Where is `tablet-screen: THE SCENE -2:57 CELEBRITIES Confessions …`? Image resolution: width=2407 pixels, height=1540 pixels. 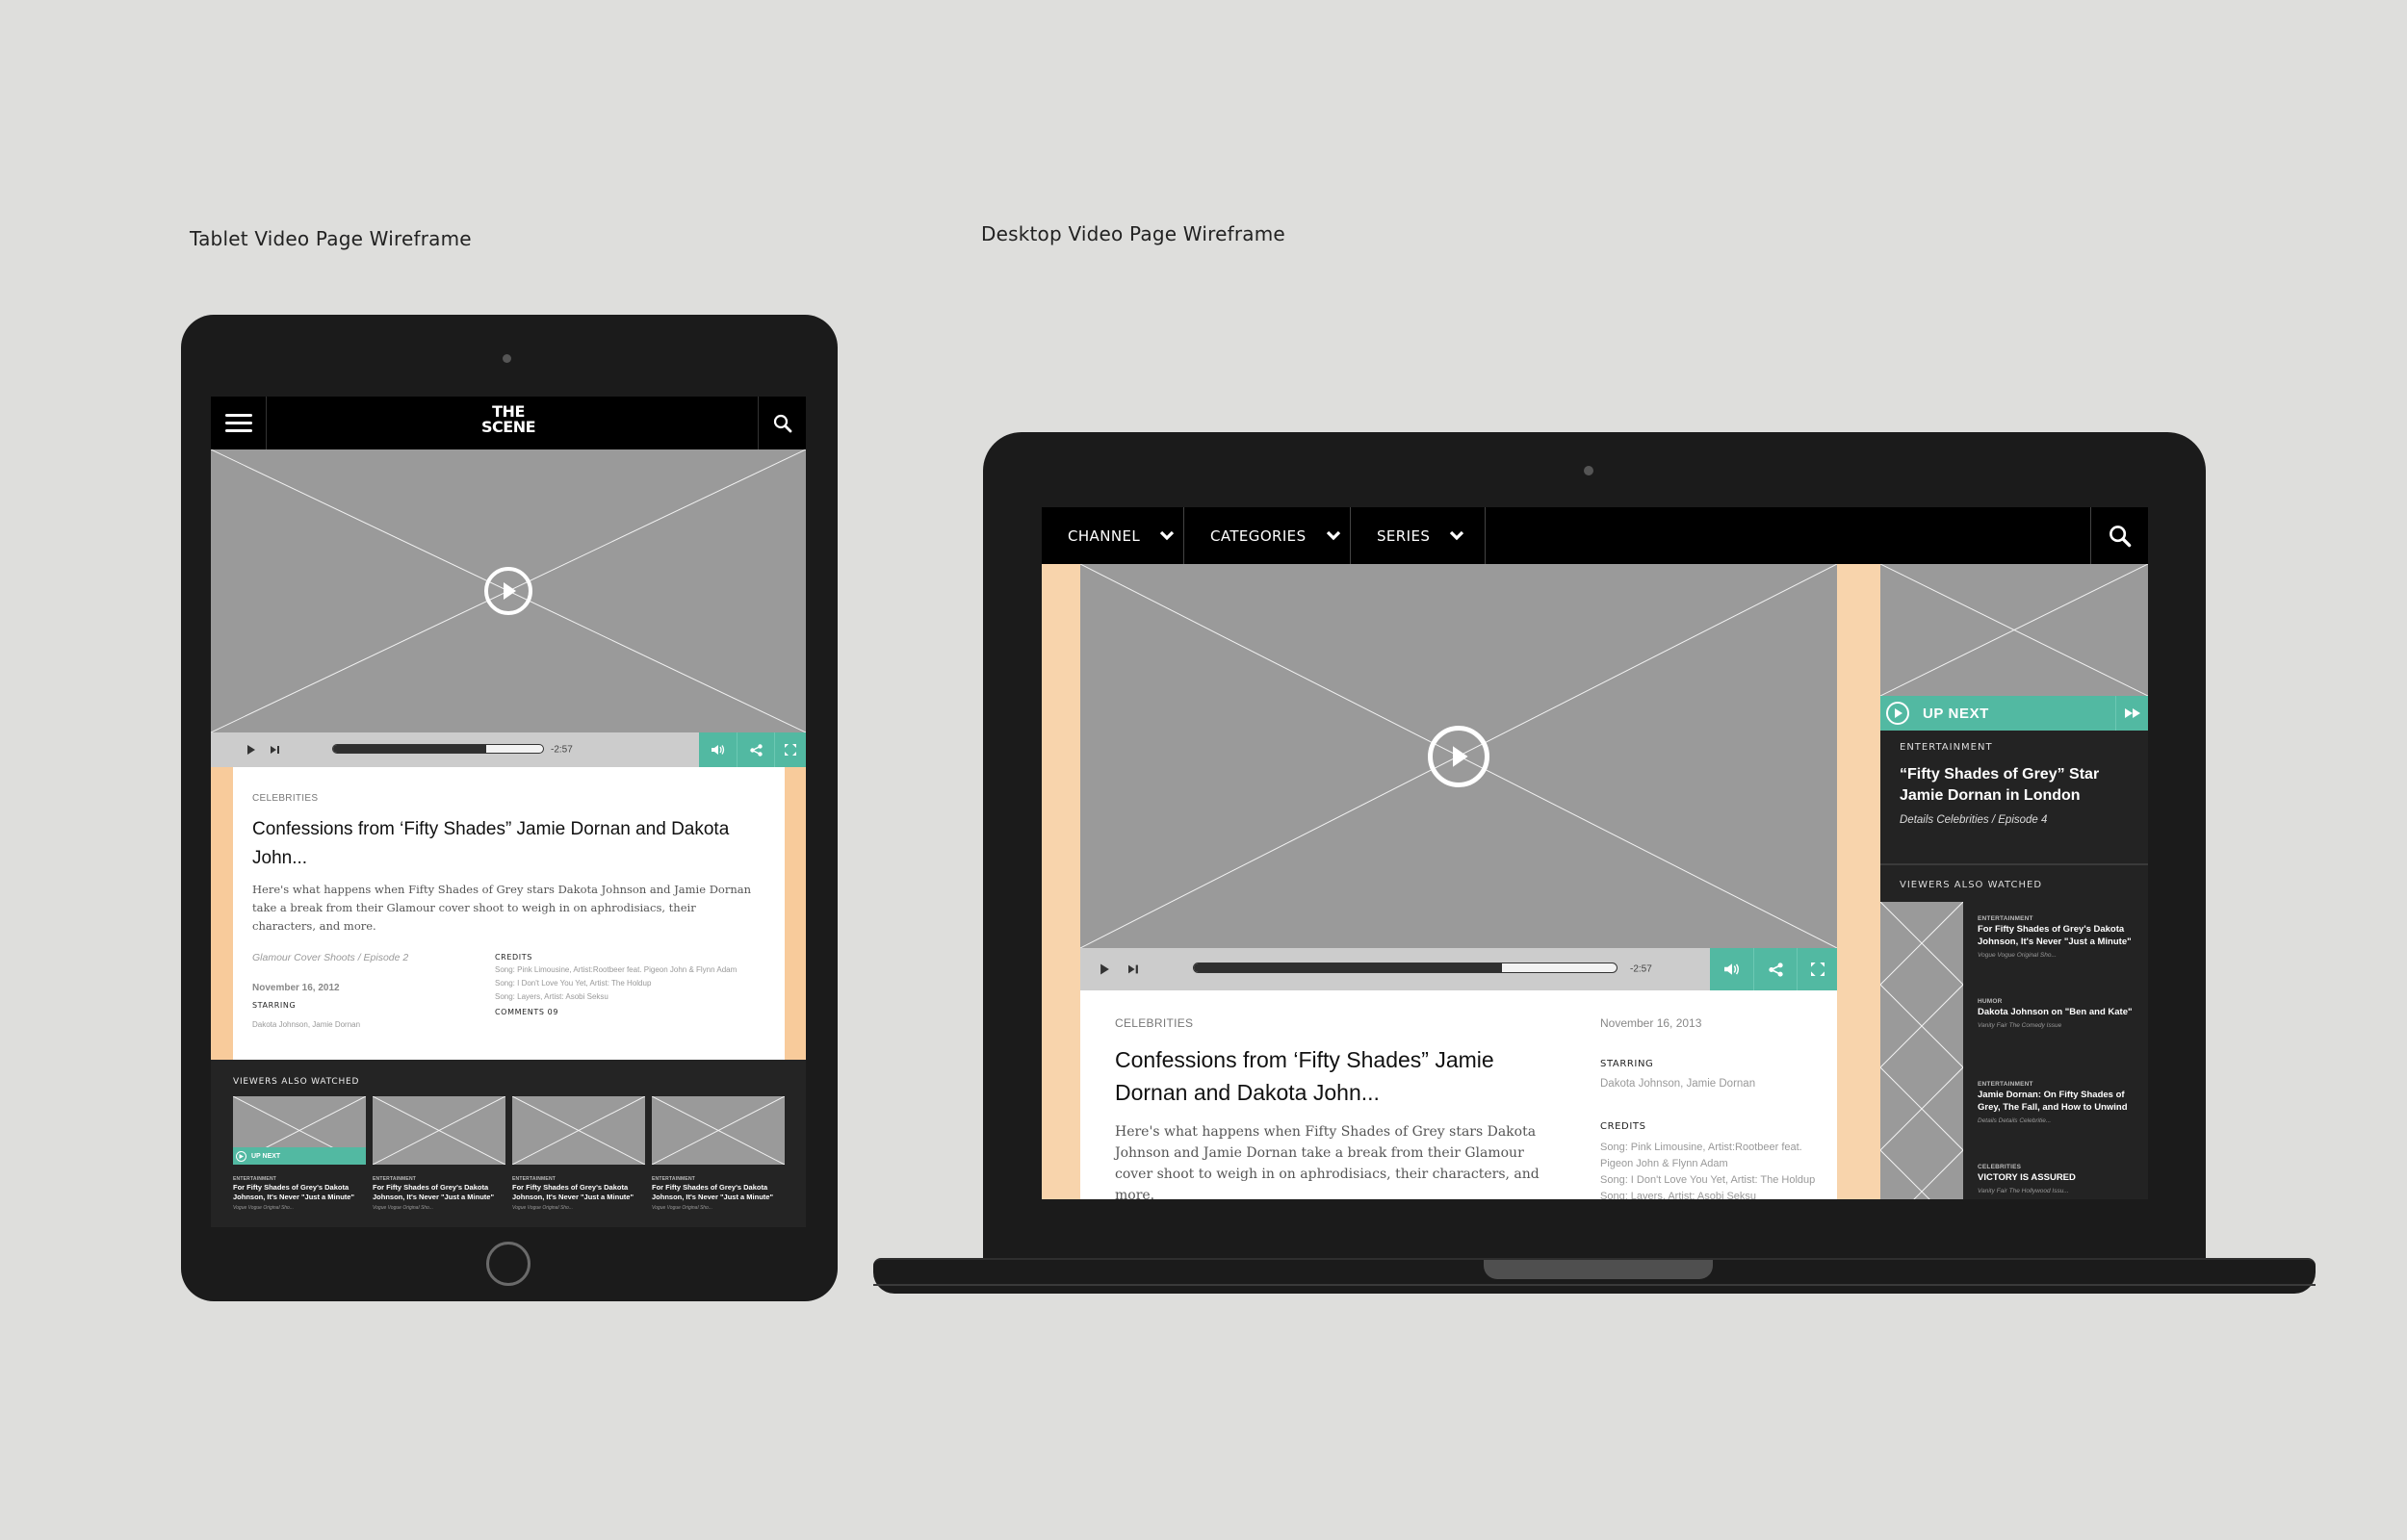
tablet-screen: THE SCENE -2:57 CELEBRITIES Confessions … is located at coordinates (508, 812).